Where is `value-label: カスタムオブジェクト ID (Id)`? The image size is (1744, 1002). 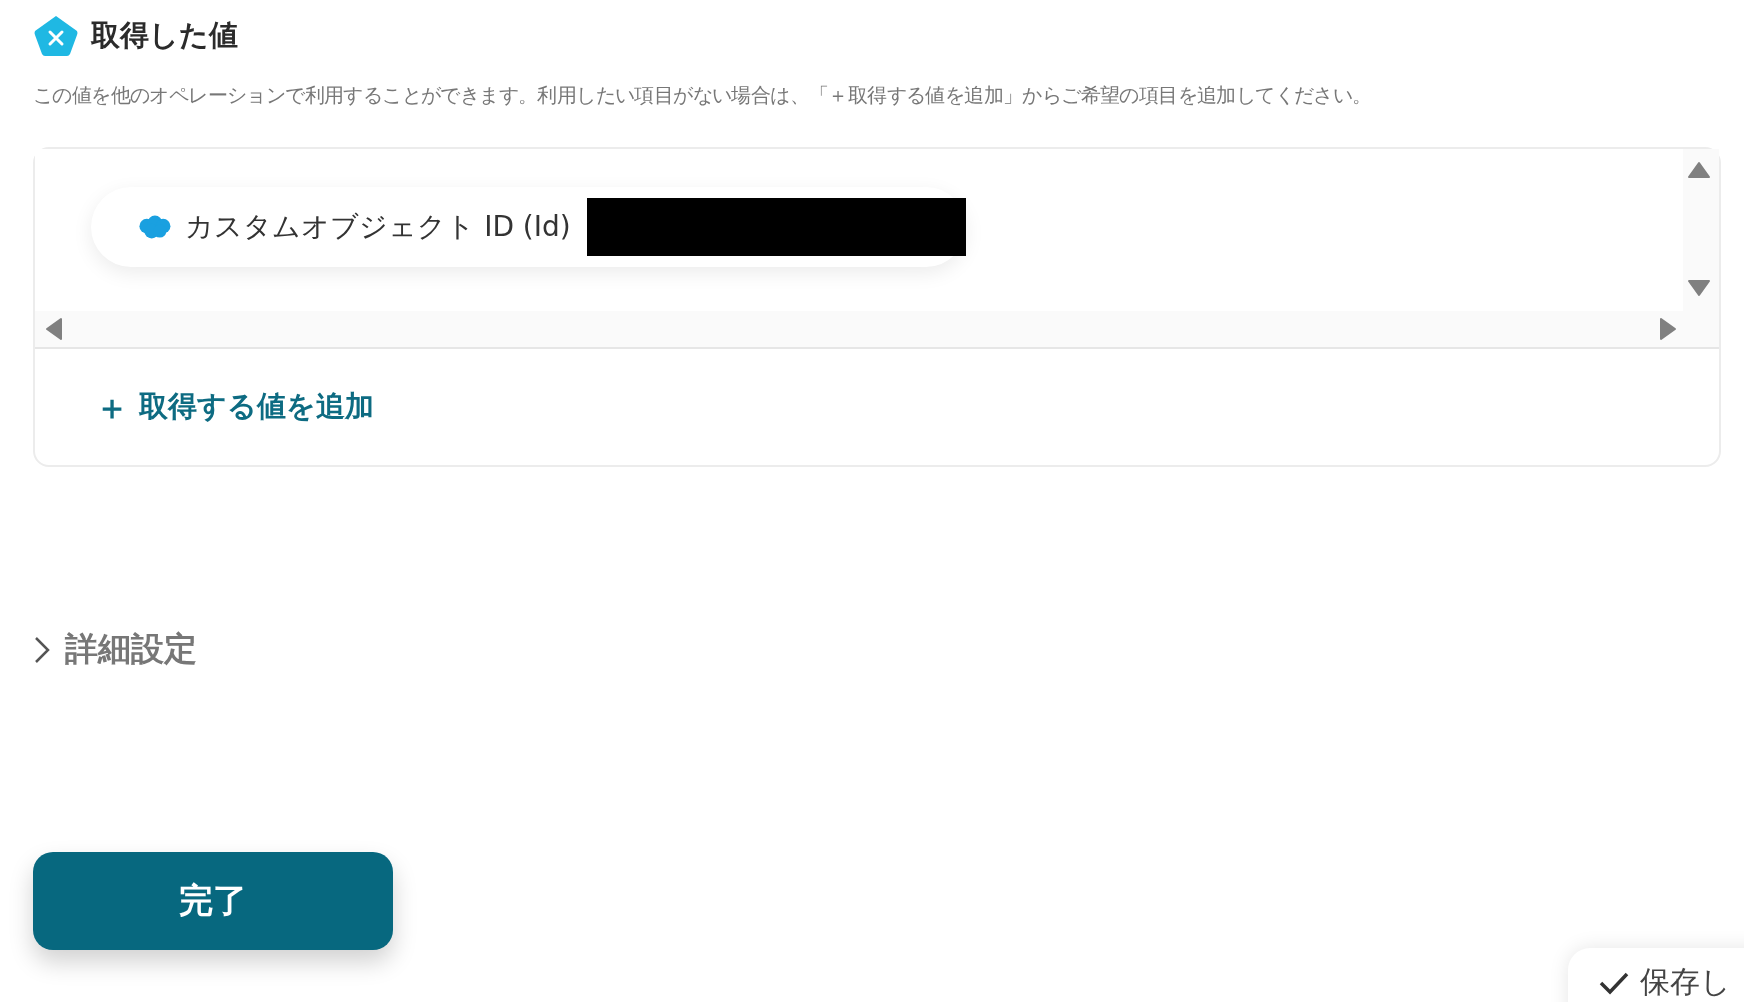
value-label: カスタムオブジェクト ID (Id) is located at coordinates (378, 227).